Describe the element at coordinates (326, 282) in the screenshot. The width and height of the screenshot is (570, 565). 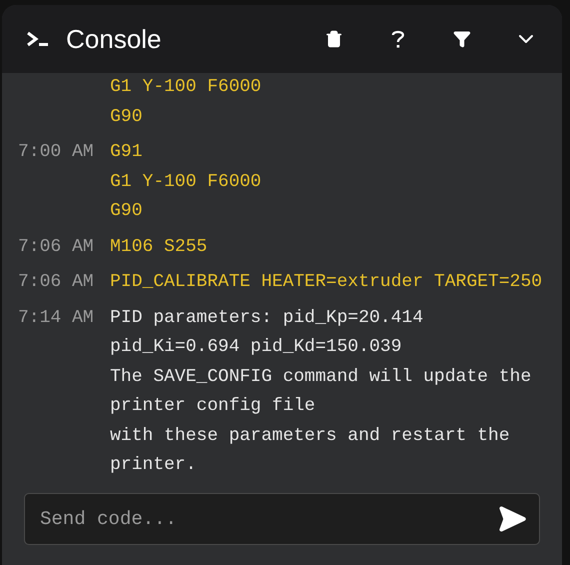
I see `console-line: PID_CALIBRATE HEATER=extruder TARGET=250` at that location.